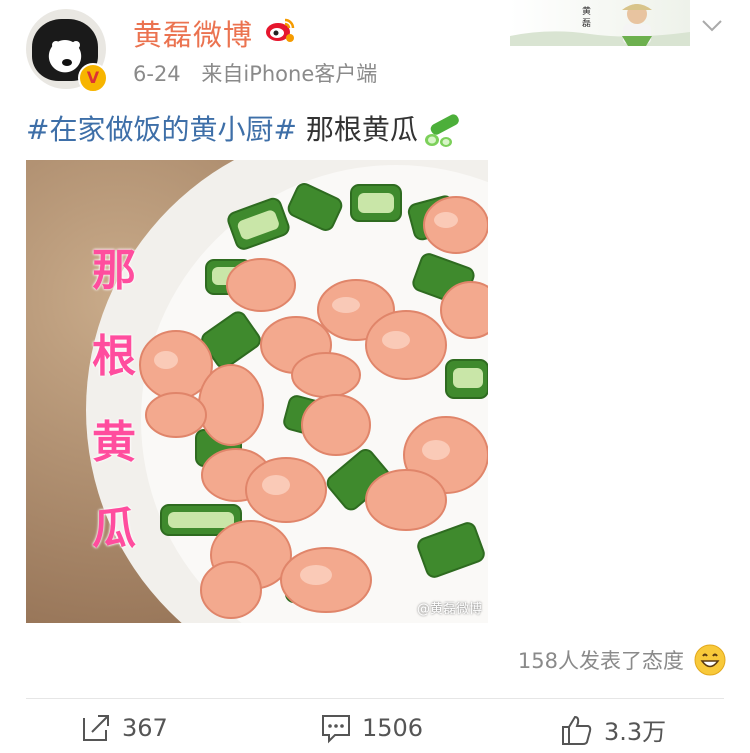  I want to click on svg-text: 磊, so click(586, 23).